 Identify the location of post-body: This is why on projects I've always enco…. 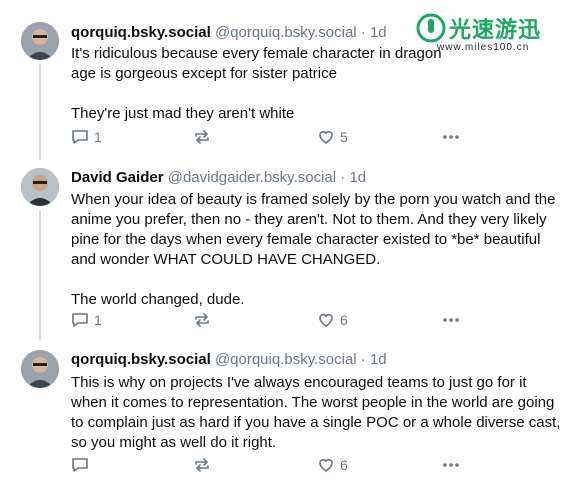
(316, 413).